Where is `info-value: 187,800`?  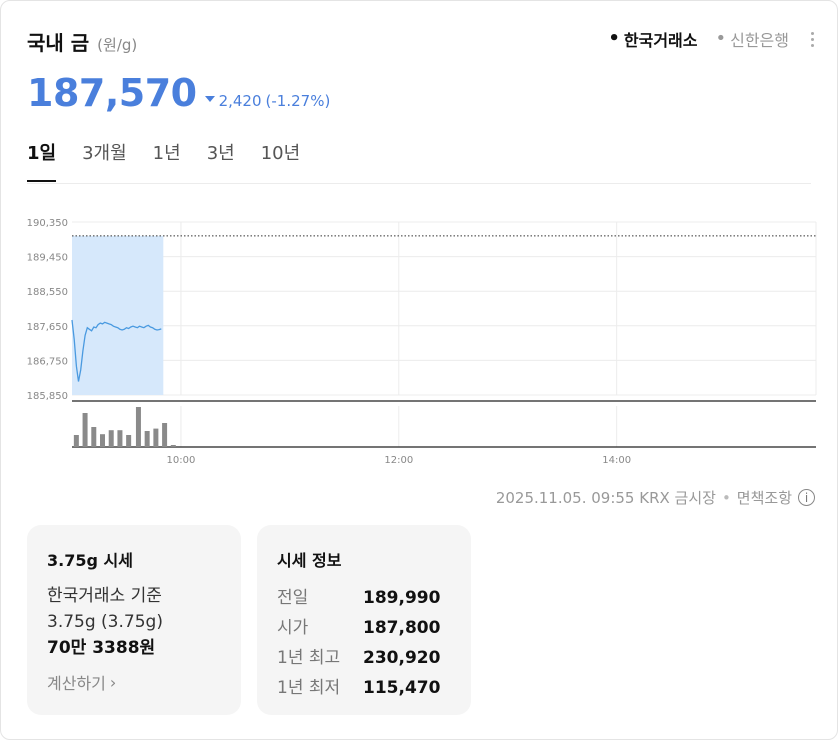
info-value: 187,800 is located at coordinates (402, 628).